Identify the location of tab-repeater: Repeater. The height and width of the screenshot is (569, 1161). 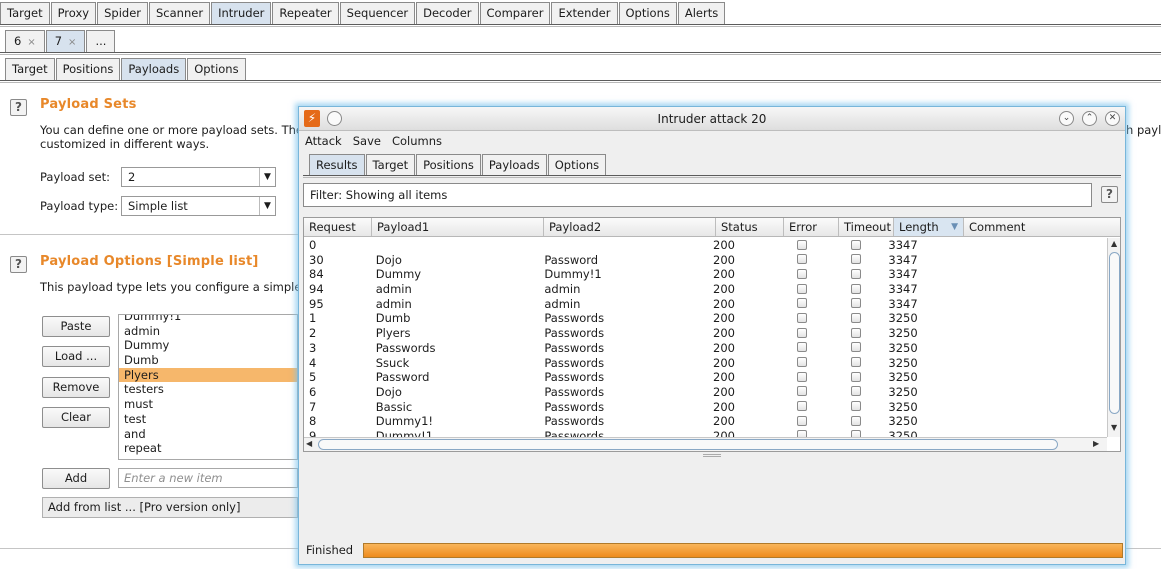
(305, 13).